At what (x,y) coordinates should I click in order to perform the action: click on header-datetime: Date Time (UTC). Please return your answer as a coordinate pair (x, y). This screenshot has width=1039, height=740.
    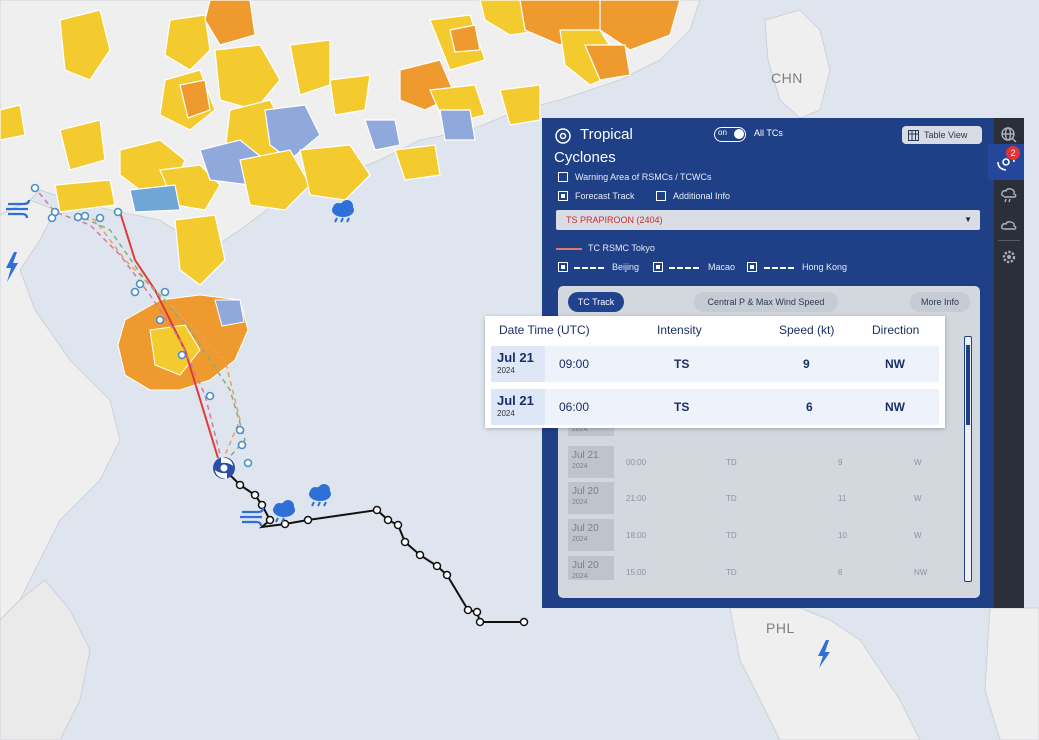
    Looking at the image, I should click on (544, 330).